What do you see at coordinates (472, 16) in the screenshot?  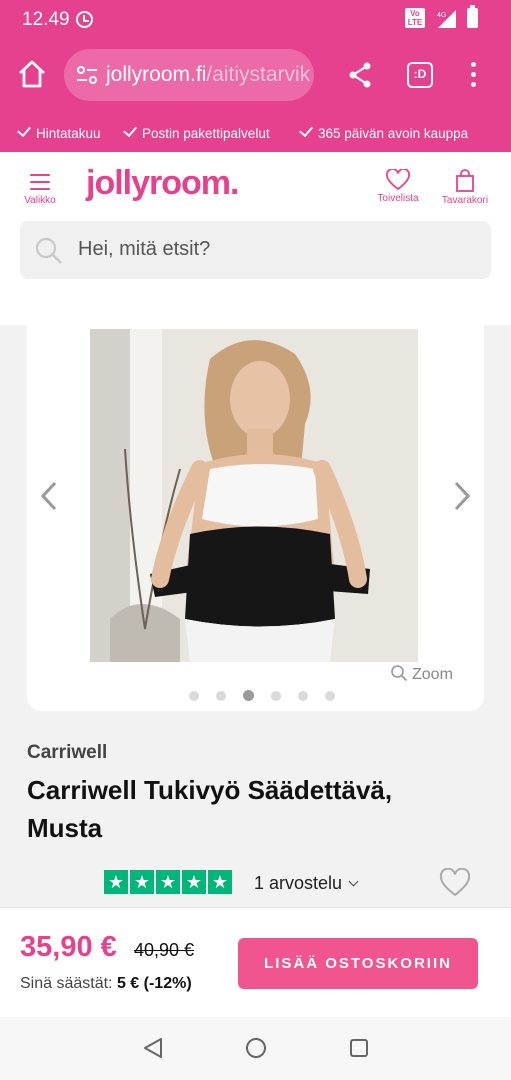 I see `battery-icon` at bounding box center [472, 16].